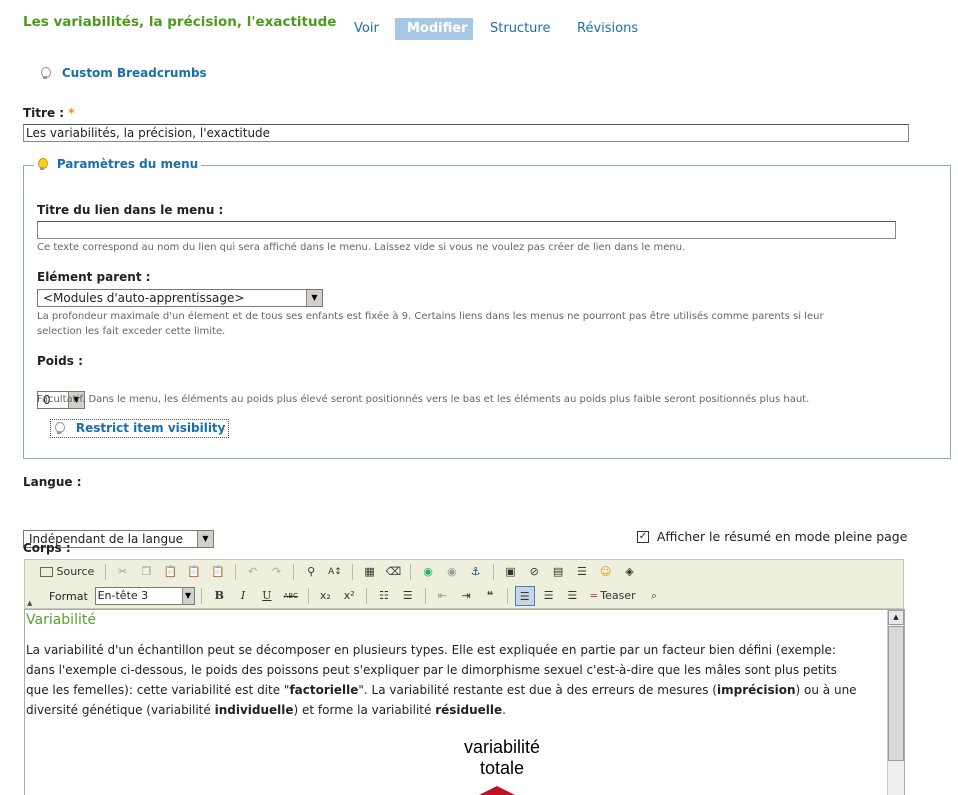 This screenshot has height=795, width=958. What do you see at coordinates (630, 572) in the screenshot?
I see `special-char-icon: ◈` at bounding box center [630, 572].